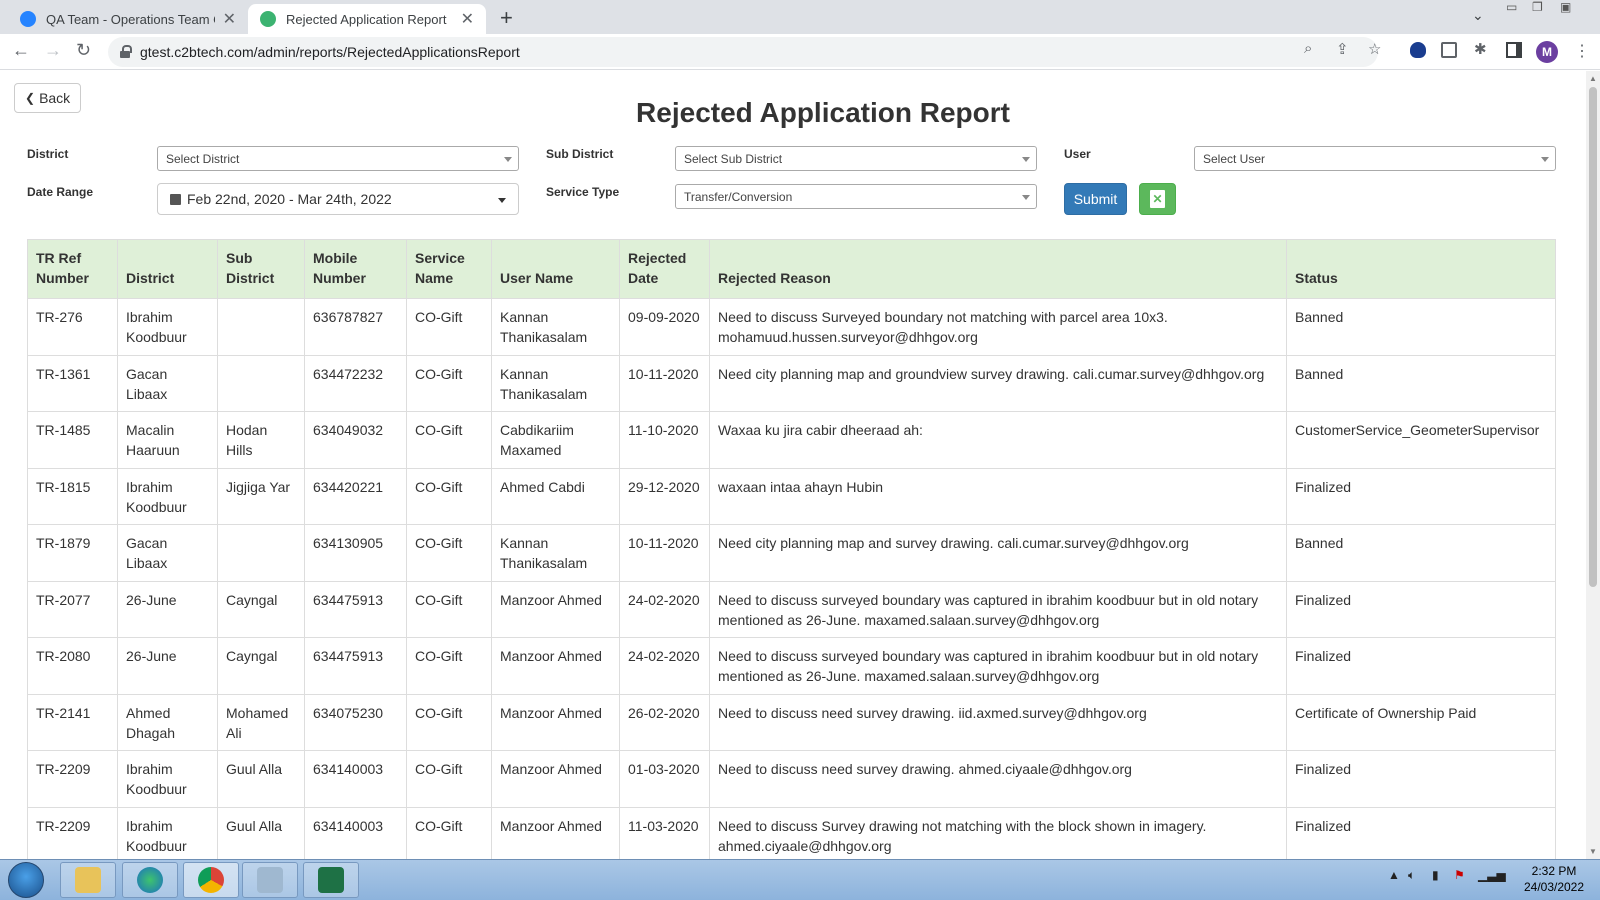 Image resolution: width=1600 pixels, height=900 pixels. I want to click on taskbar-chrome, so click(211, 880).